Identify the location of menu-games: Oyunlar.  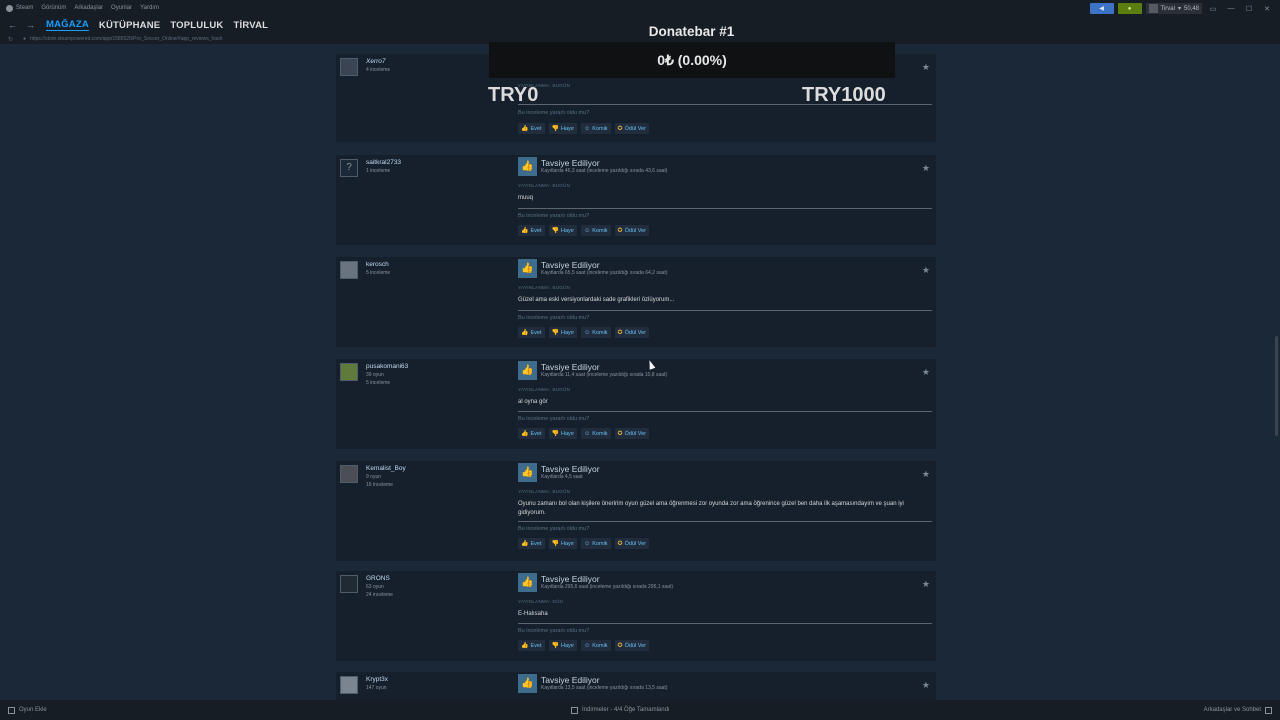
(121, 8).